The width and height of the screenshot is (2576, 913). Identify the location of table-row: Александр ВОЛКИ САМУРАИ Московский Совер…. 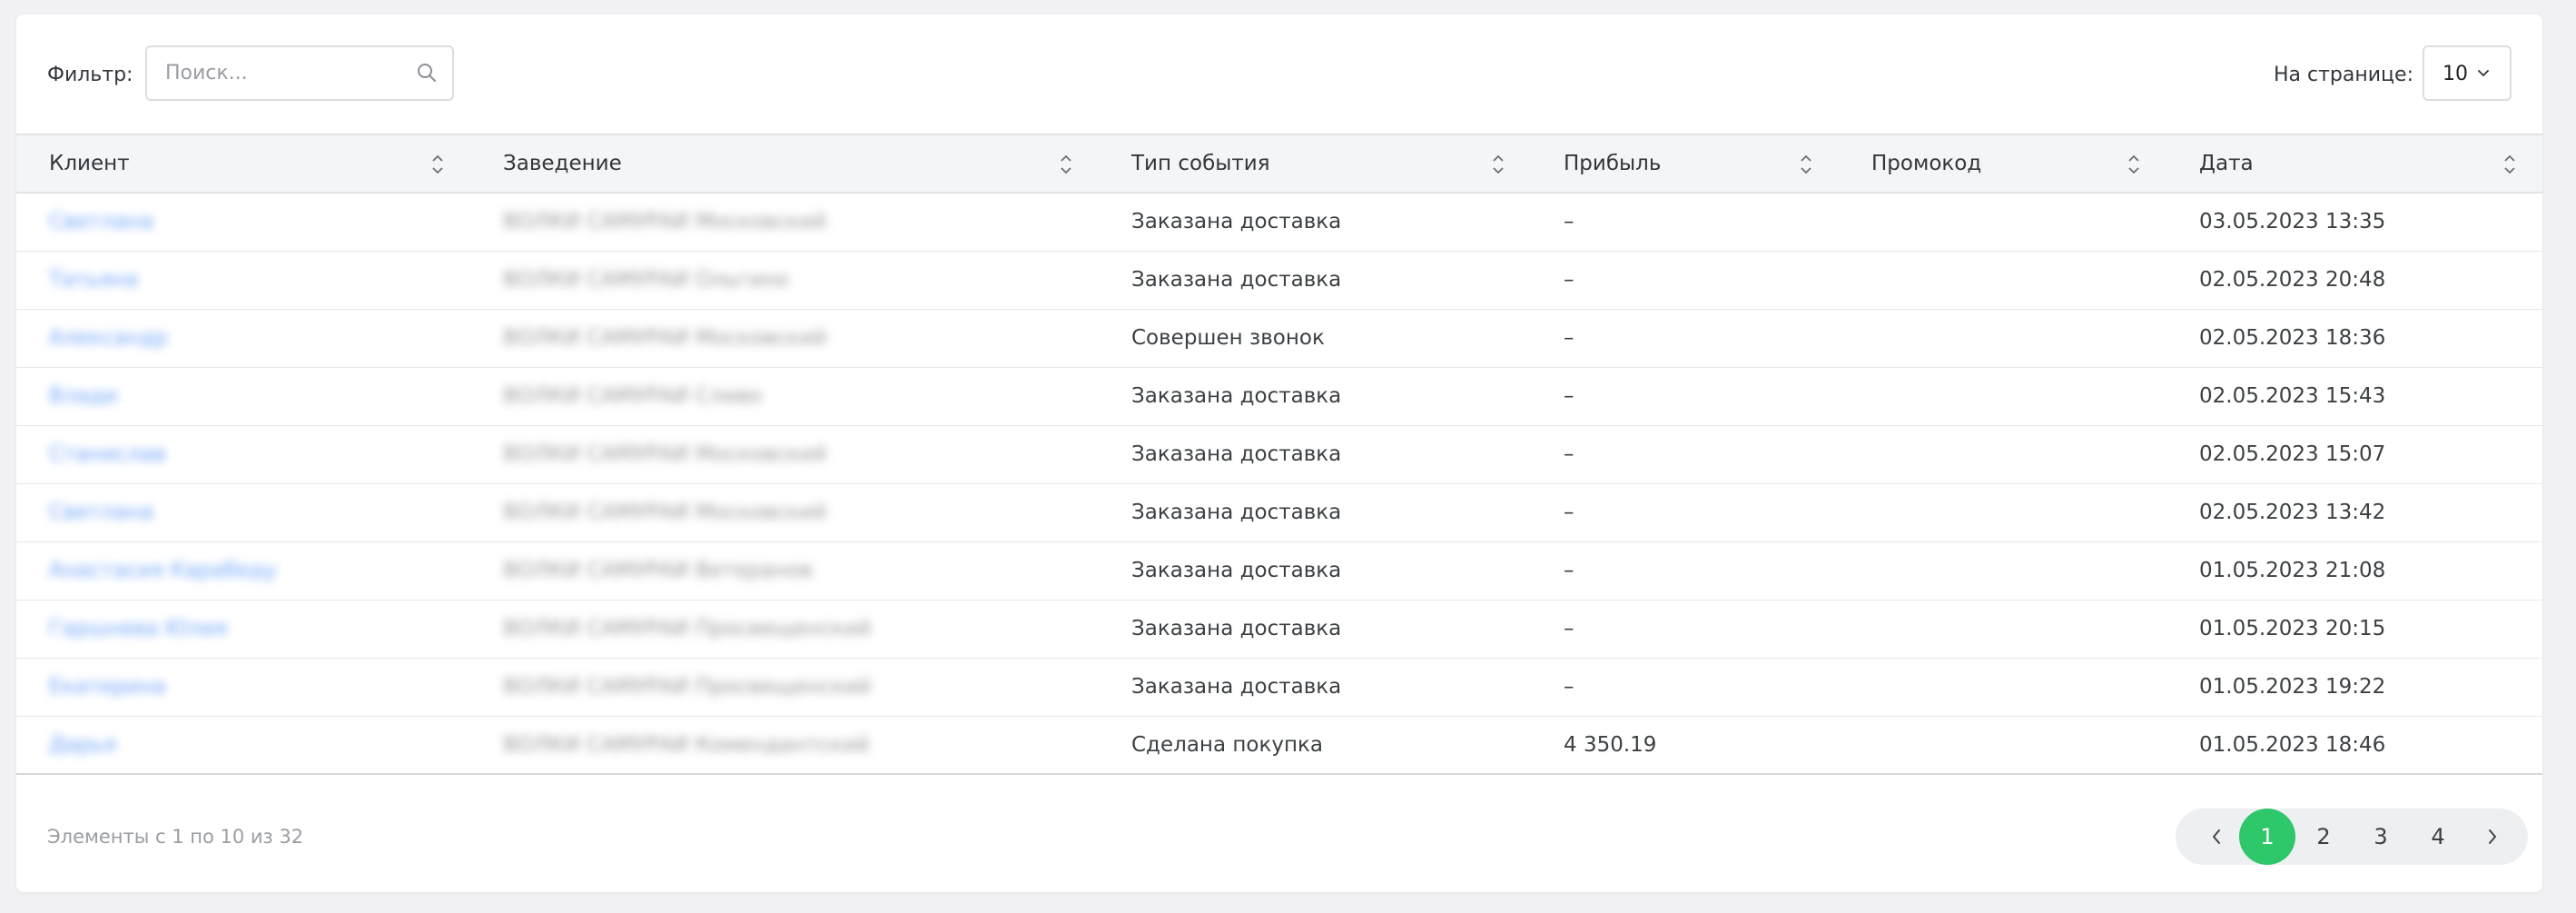
(1279, 338).